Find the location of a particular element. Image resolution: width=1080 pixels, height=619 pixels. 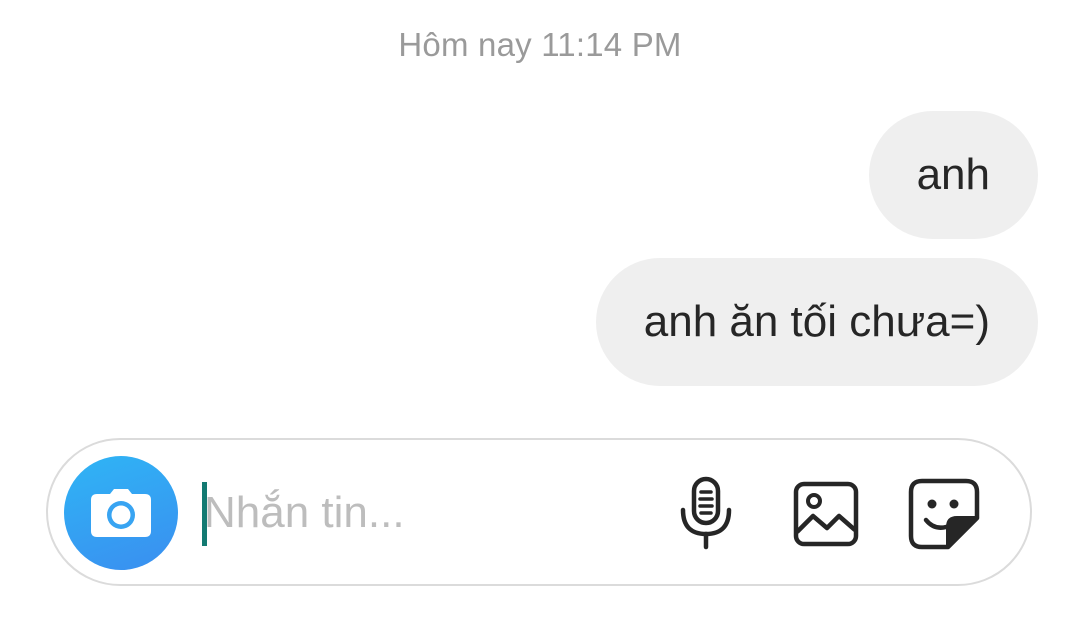

message-timestamp: Hôm nay 11:14 PM is located at coordinates (540, 44).